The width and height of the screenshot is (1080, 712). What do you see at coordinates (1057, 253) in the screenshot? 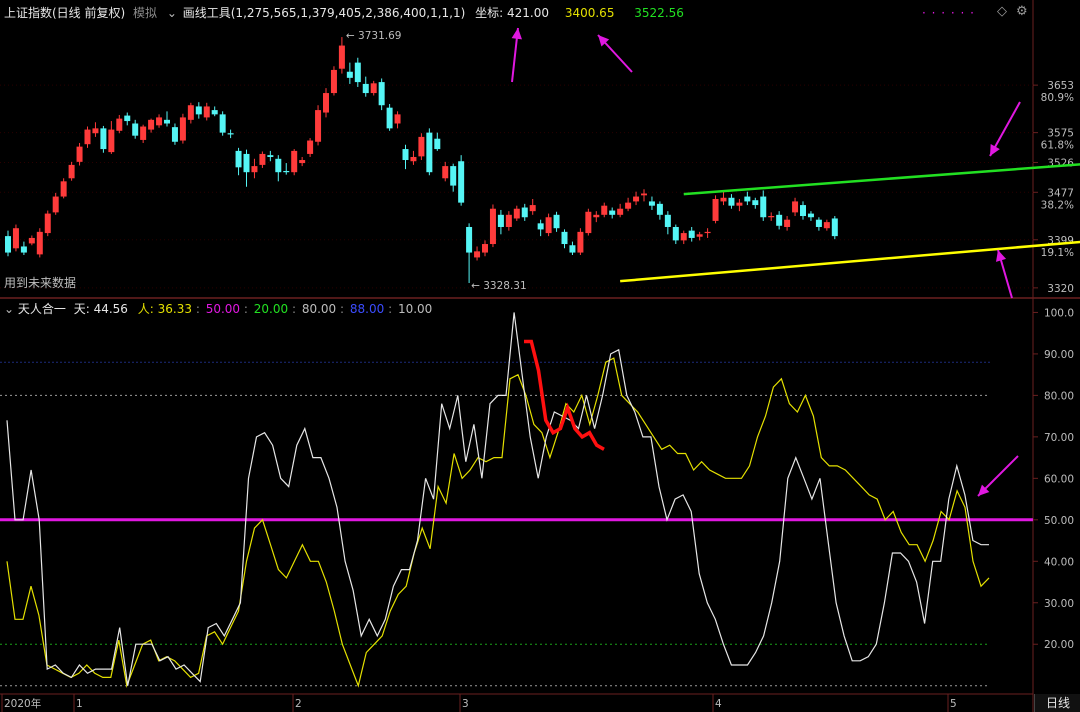
I see `price-tick-fib: 19.1%` at bounding box center [1057, 253].